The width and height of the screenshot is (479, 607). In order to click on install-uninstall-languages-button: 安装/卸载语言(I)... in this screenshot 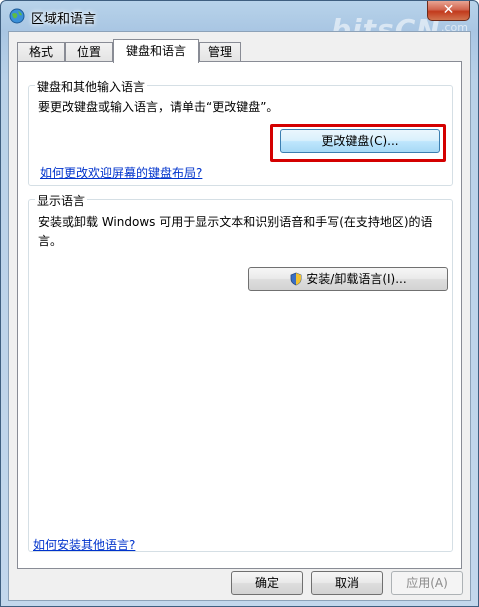, I will do `click(348, 279)`.